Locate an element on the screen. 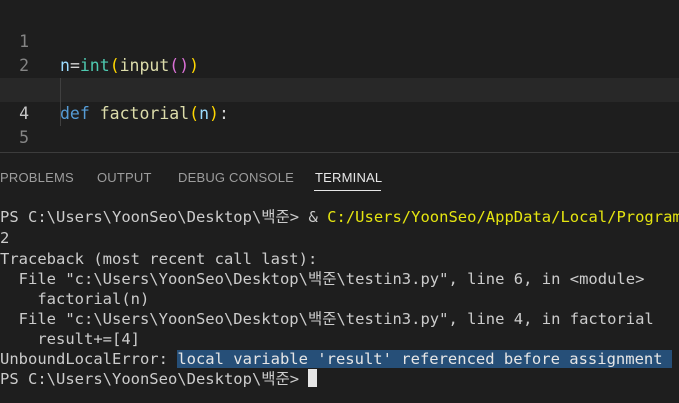 The height and width of the screenshot is (403, 679). tab-terminal: TERMINAL is located at coordinates (348, 177).